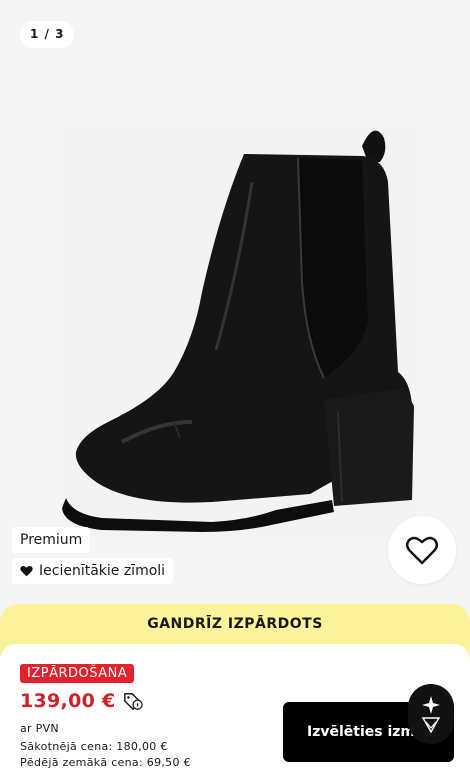 This screenshot has height=768, width=470. I want to click on price-tag-info-icon, so click(133, 701).